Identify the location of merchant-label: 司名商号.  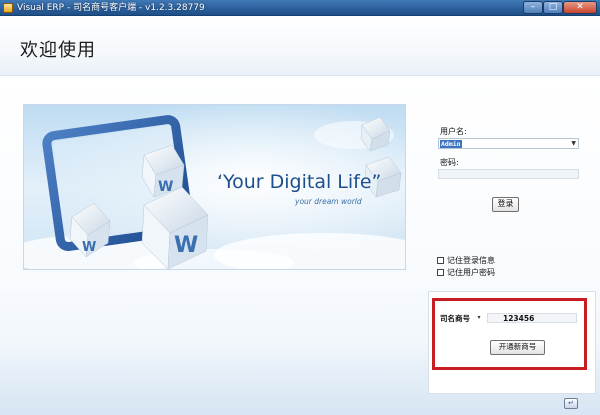
(455, 318).